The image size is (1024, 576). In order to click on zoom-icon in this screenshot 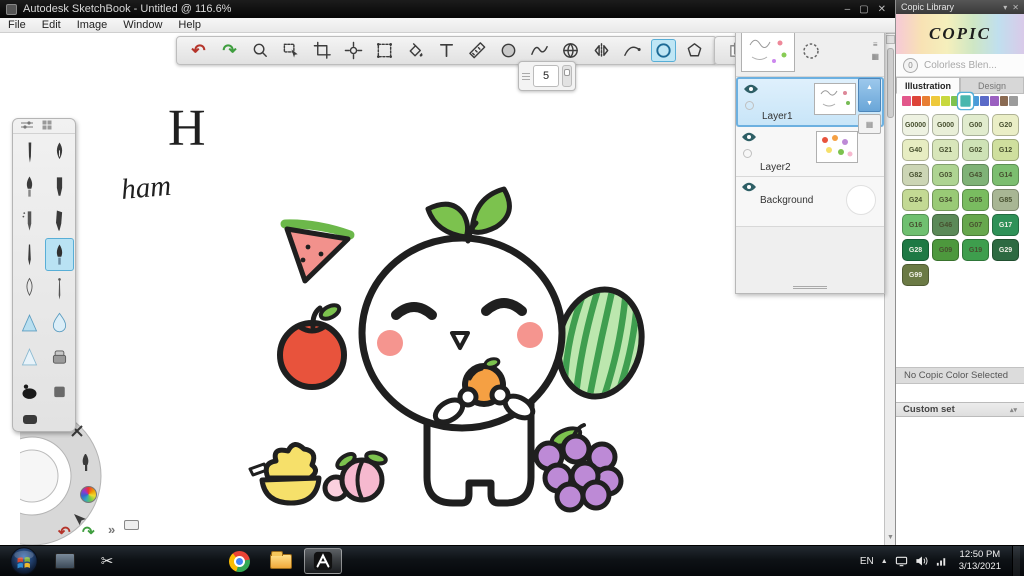, I will do `click(260, 50)`.